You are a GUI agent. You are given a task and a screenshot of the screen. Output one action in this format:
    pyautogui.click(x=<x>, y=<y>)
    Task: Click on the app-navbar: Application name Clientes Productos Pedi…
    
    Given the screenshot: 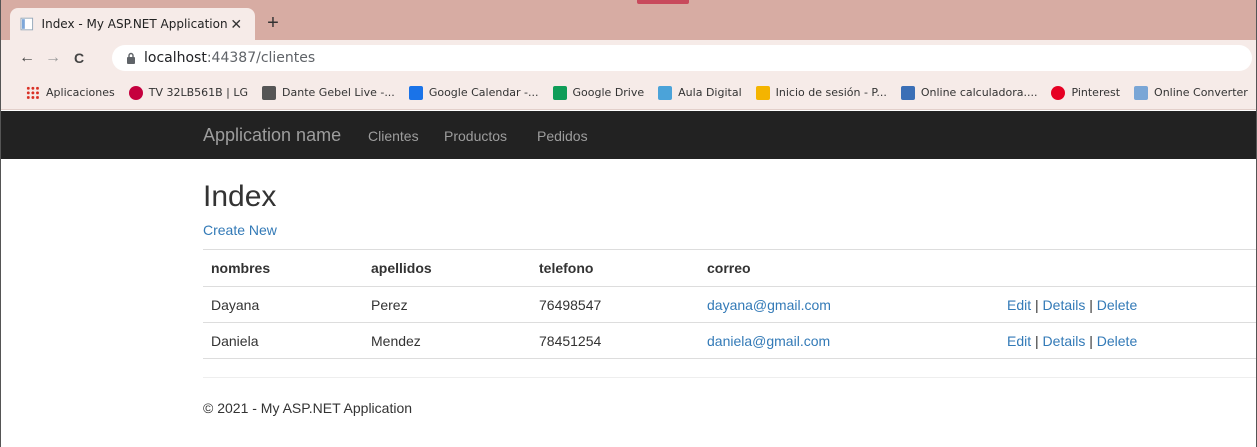 What is the action you would take?
    pyautogui.click(x=628, y=135)
    